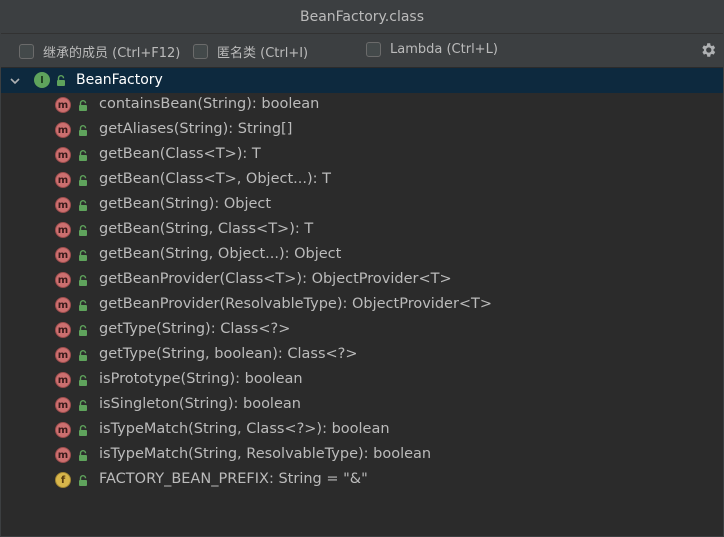 The height and width of the screenshot is (537, 724). Describe the element at coordinates (119, 80) in the screenshot. I see `root-label: BeanFactory` at that location.